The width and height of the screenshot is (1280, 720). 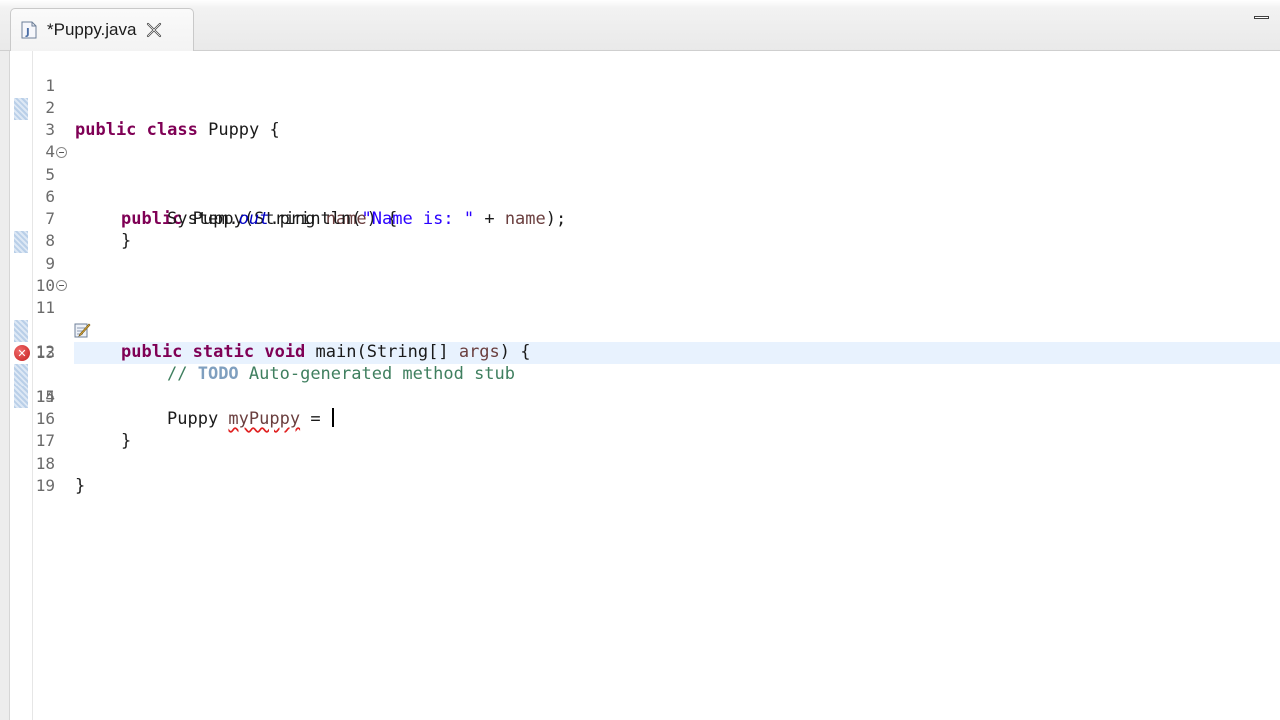 What do you see at coordinates (640, 474) in the screenshot?
I see `code-line: 19` at bounding box center [640, 474].